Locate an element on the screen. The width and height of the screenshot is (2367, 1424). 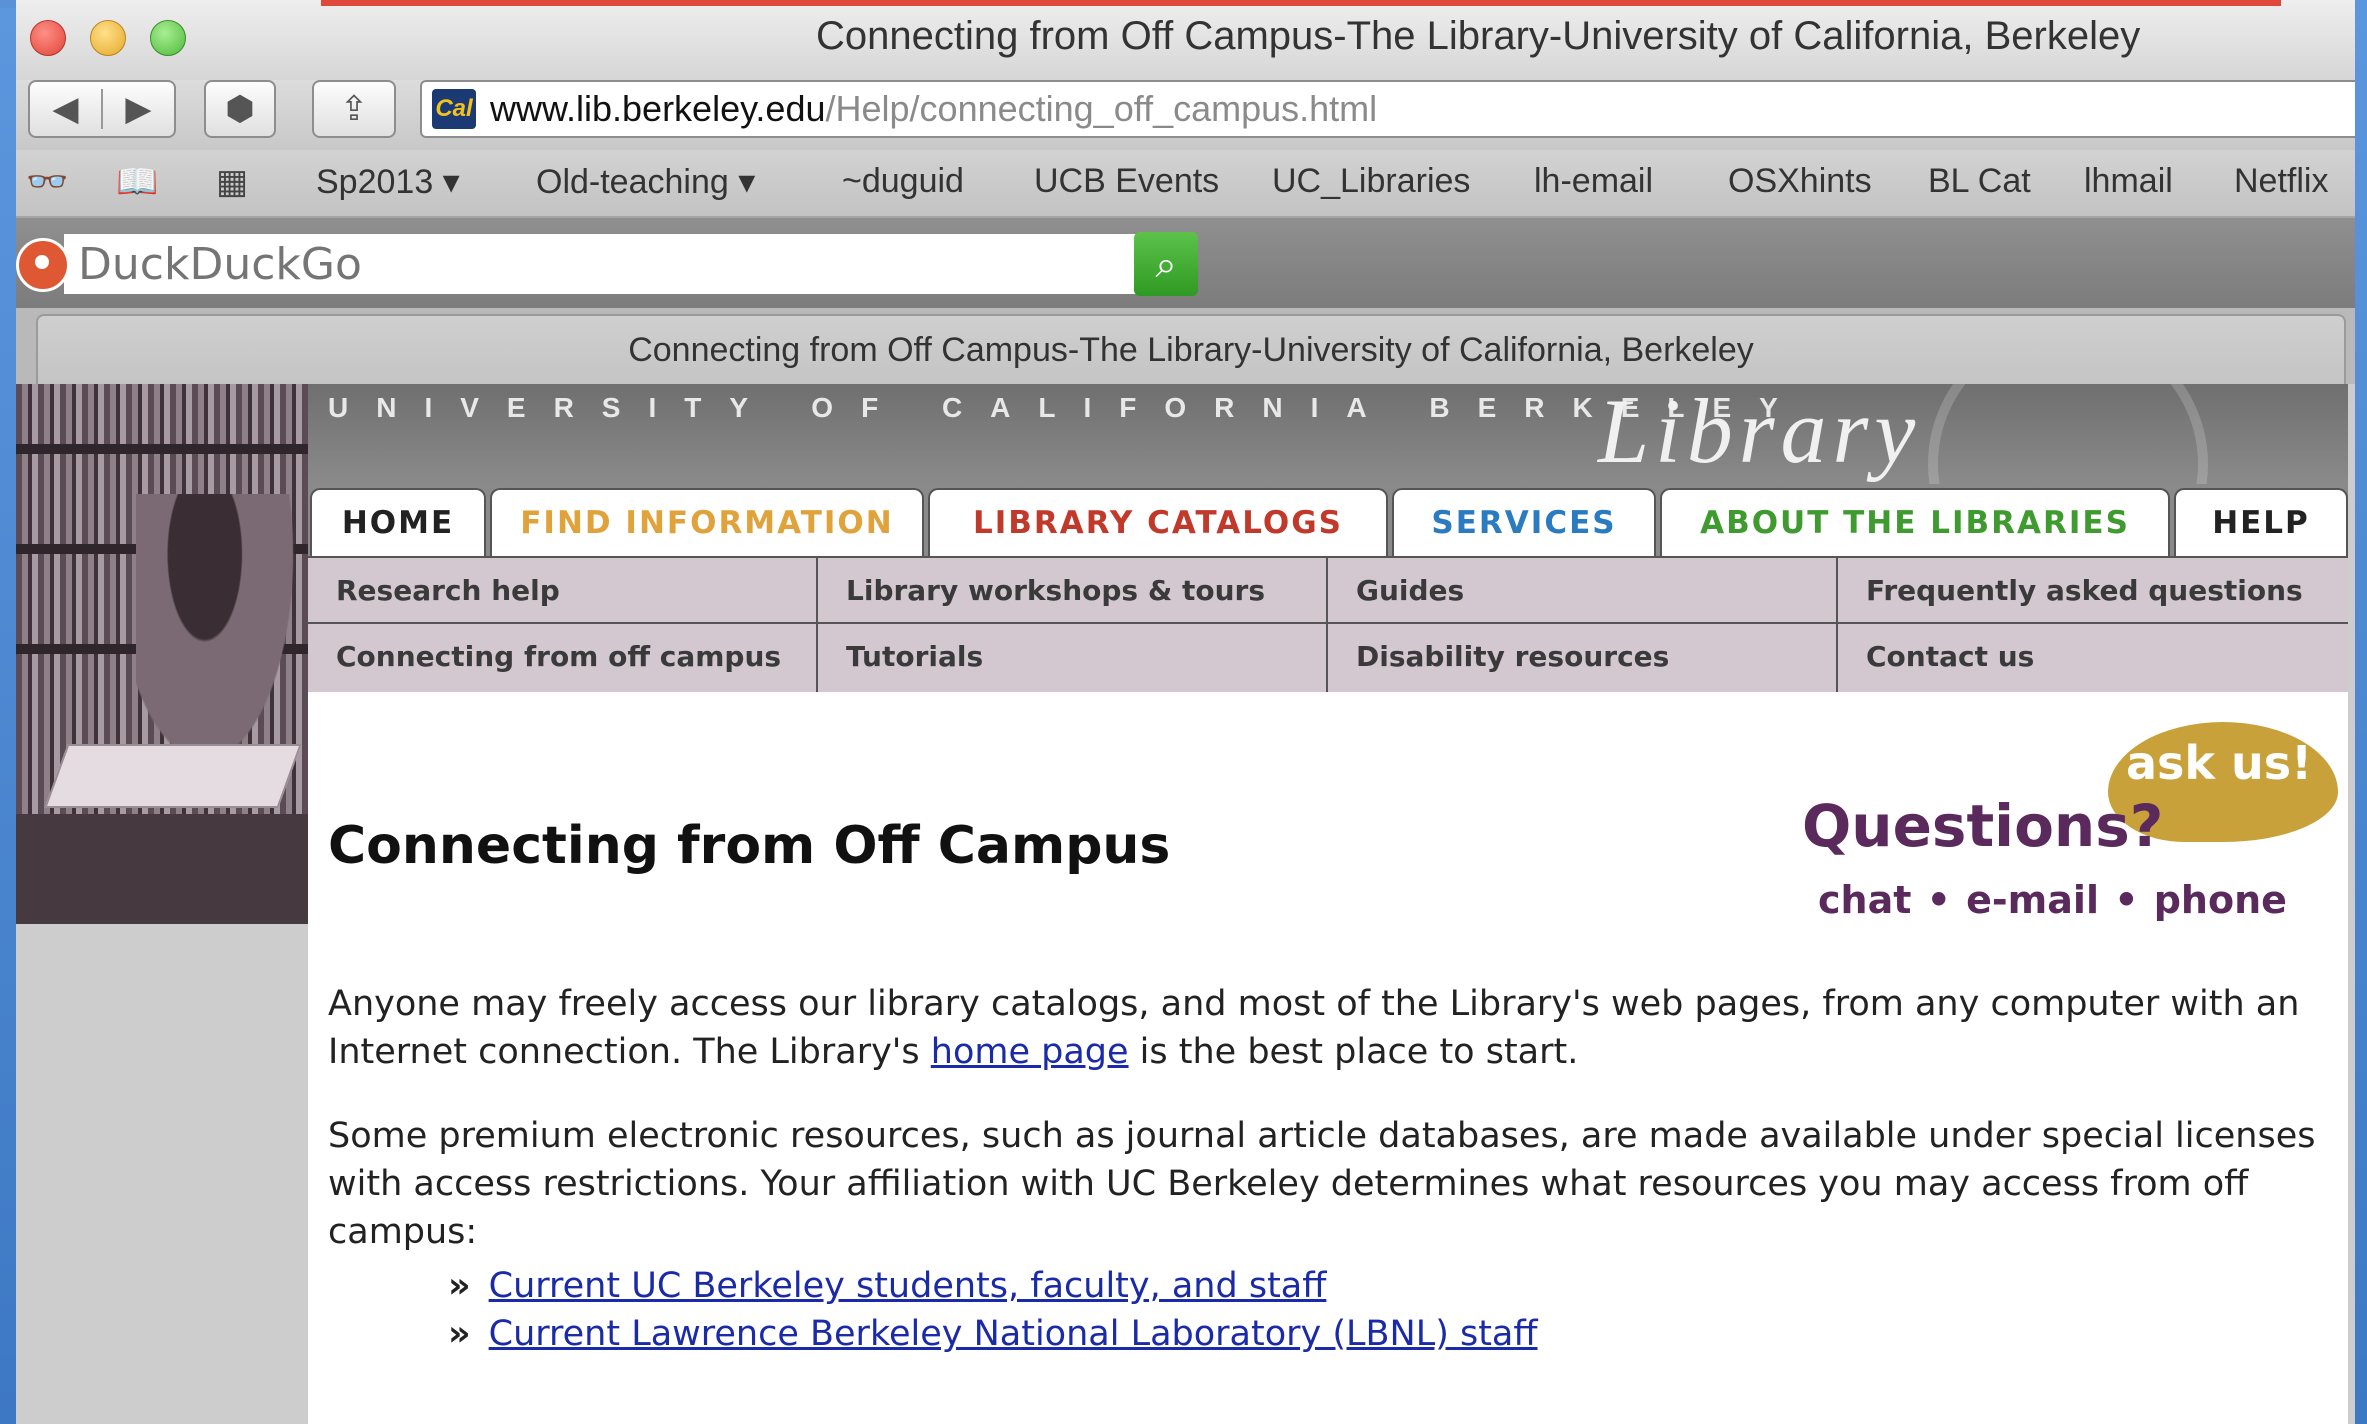
tab-services: SERVICES is located at coordinates (1524, 522).